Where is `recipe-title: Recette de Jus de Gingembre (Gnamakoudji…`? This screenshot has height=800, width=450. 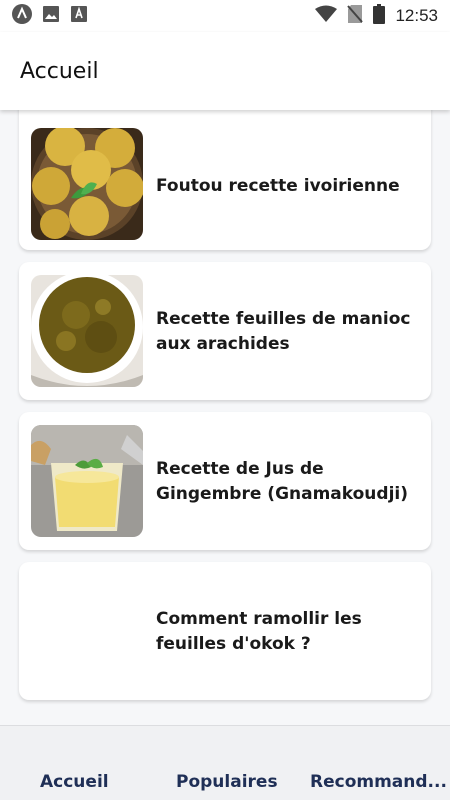
recipe-title: Recette de Jus de Gingembre (Gnamakoudji… is located at coordinates (282, 481).